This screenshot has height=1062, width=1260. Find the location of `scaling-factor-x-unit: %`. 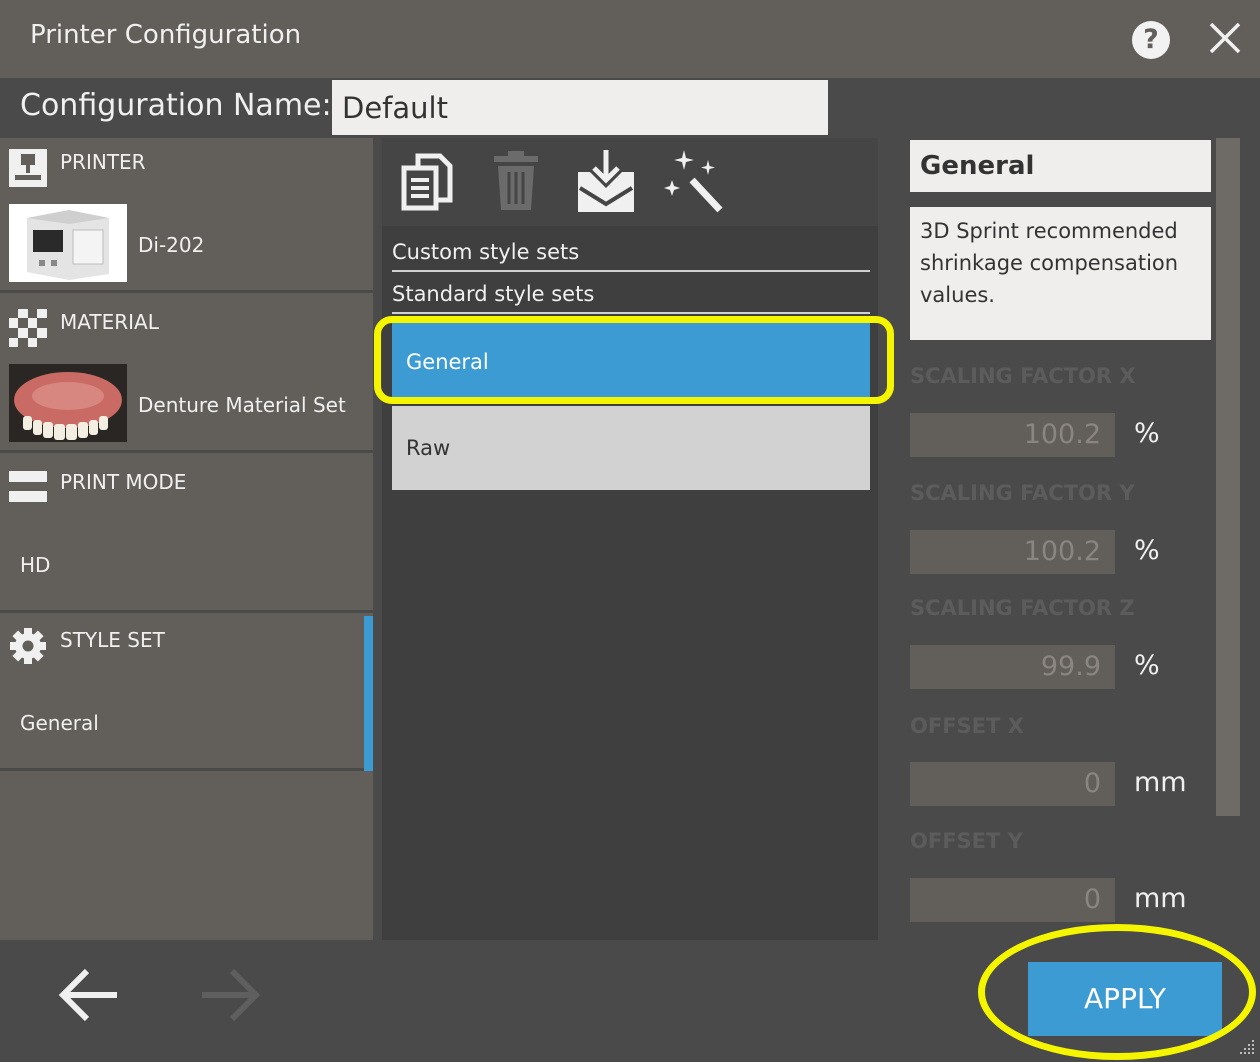

scaling-factor-x-unit: % is located at coordinates (1147, 433).